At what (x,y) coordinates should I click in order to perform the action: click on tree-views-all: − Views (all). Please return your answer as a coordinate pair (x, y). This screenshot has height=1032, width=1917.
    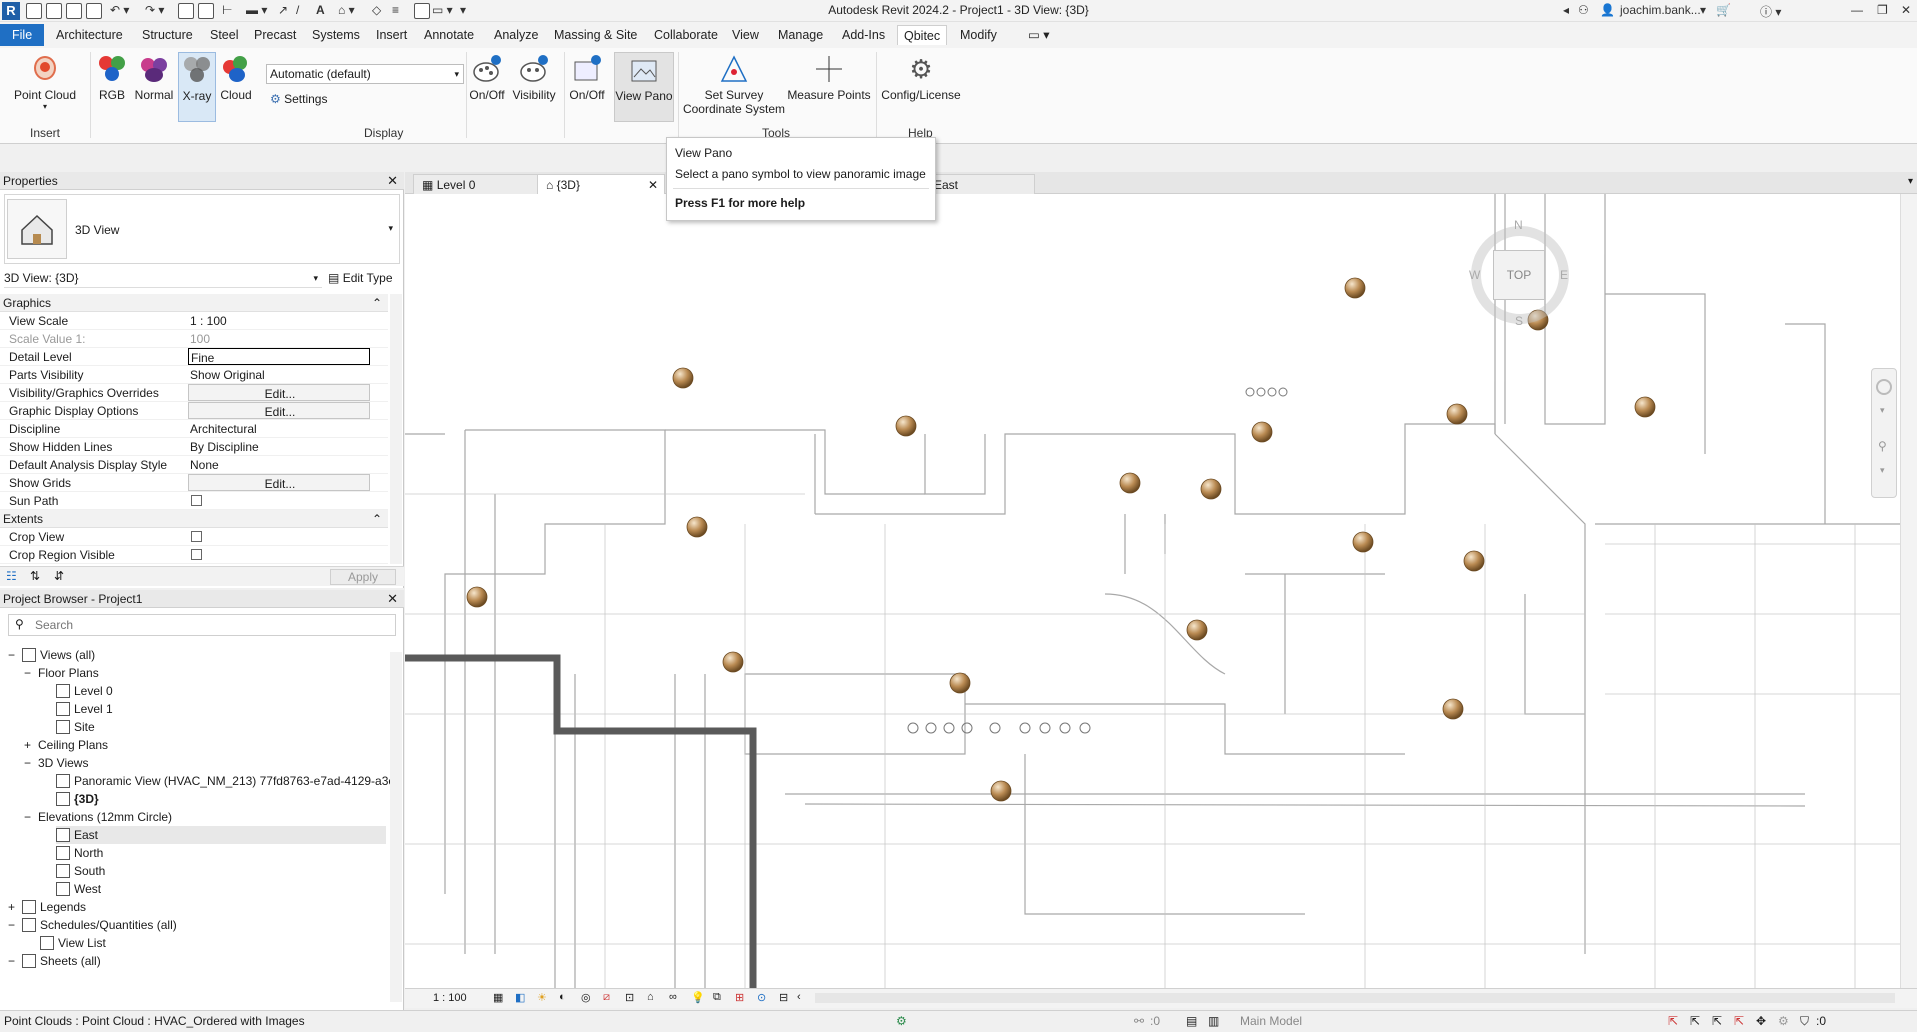
    Looking at the image, I should click on (51, 655).